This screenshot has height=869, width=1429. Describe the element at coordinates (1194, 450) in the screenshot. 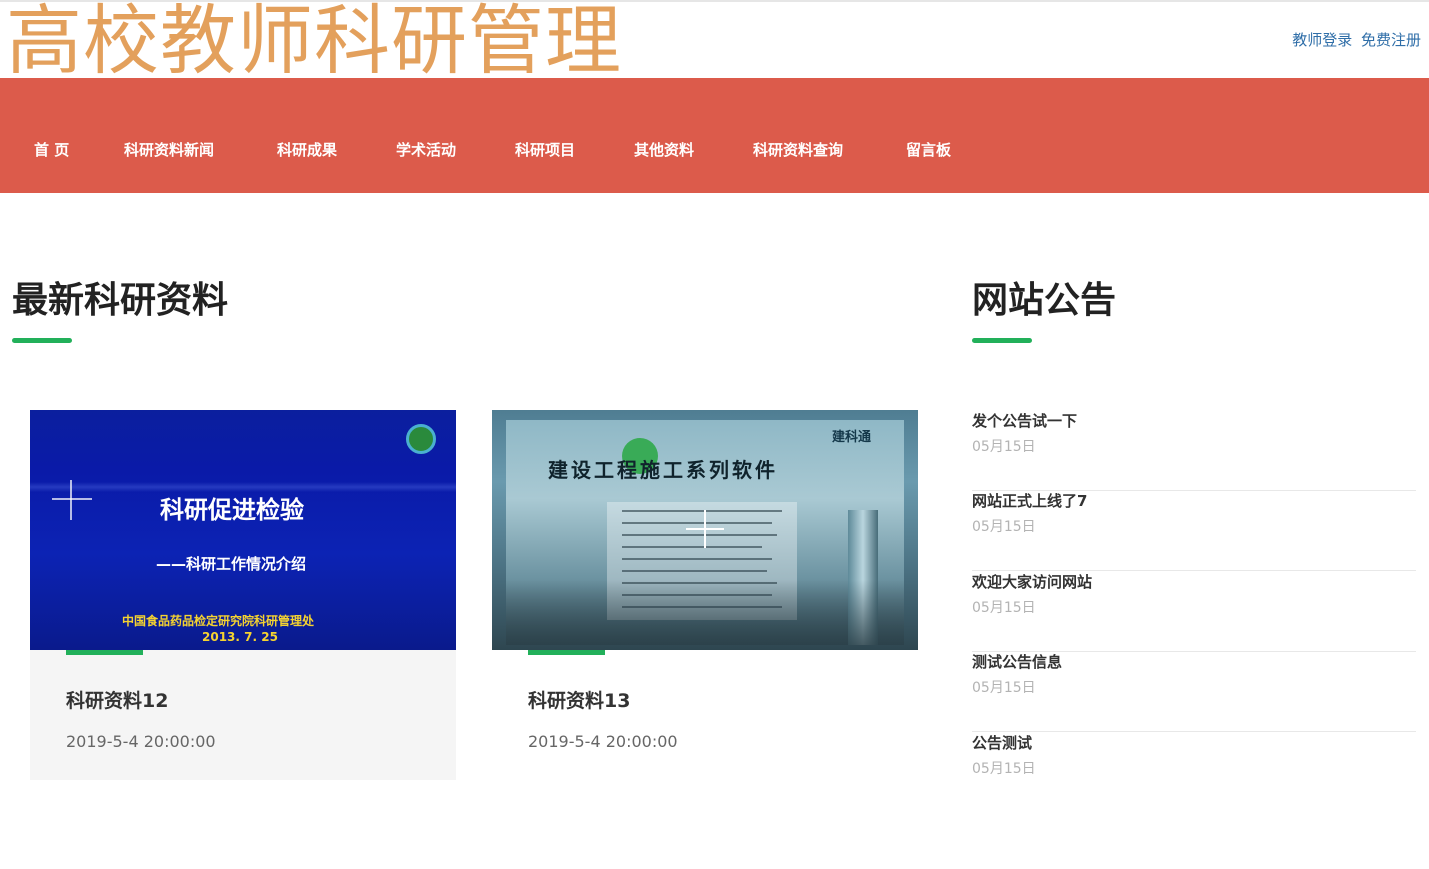

I see `notice-item: 发个公告试一下 05月15日` at that location.